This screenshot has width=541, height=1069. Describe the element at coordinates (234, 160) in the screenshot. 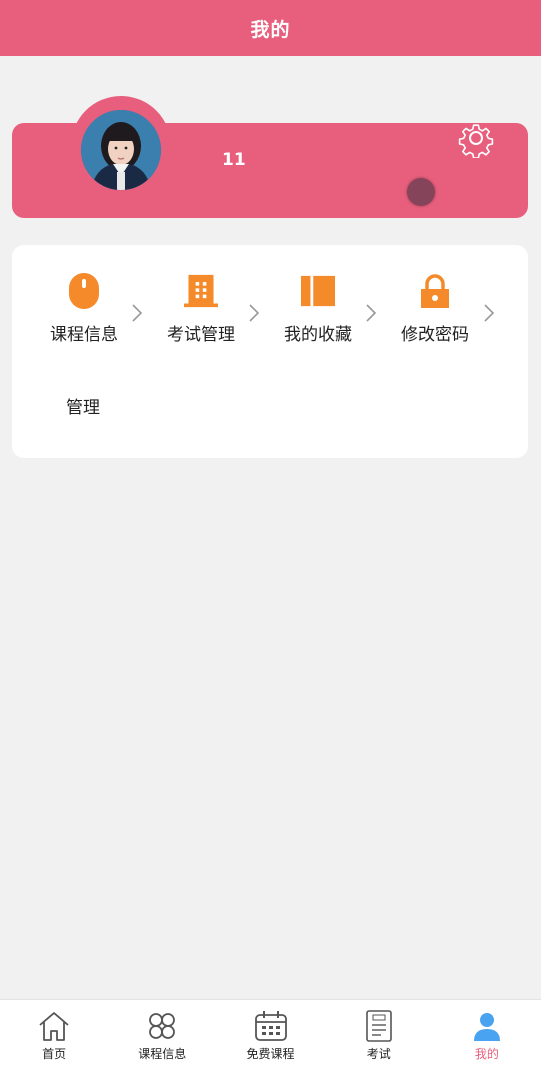

I see `username: 11` at that location.